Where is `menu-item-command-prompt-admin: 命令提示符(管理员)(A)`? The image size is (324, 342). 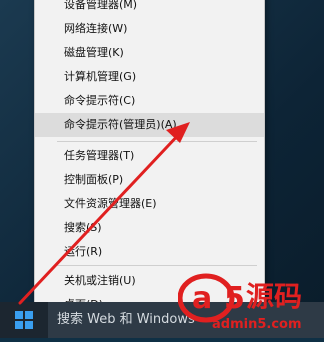 menu-item-command-prompt-admin: 命令提示符(管理员)(A) is located at coordinates (149, 125).